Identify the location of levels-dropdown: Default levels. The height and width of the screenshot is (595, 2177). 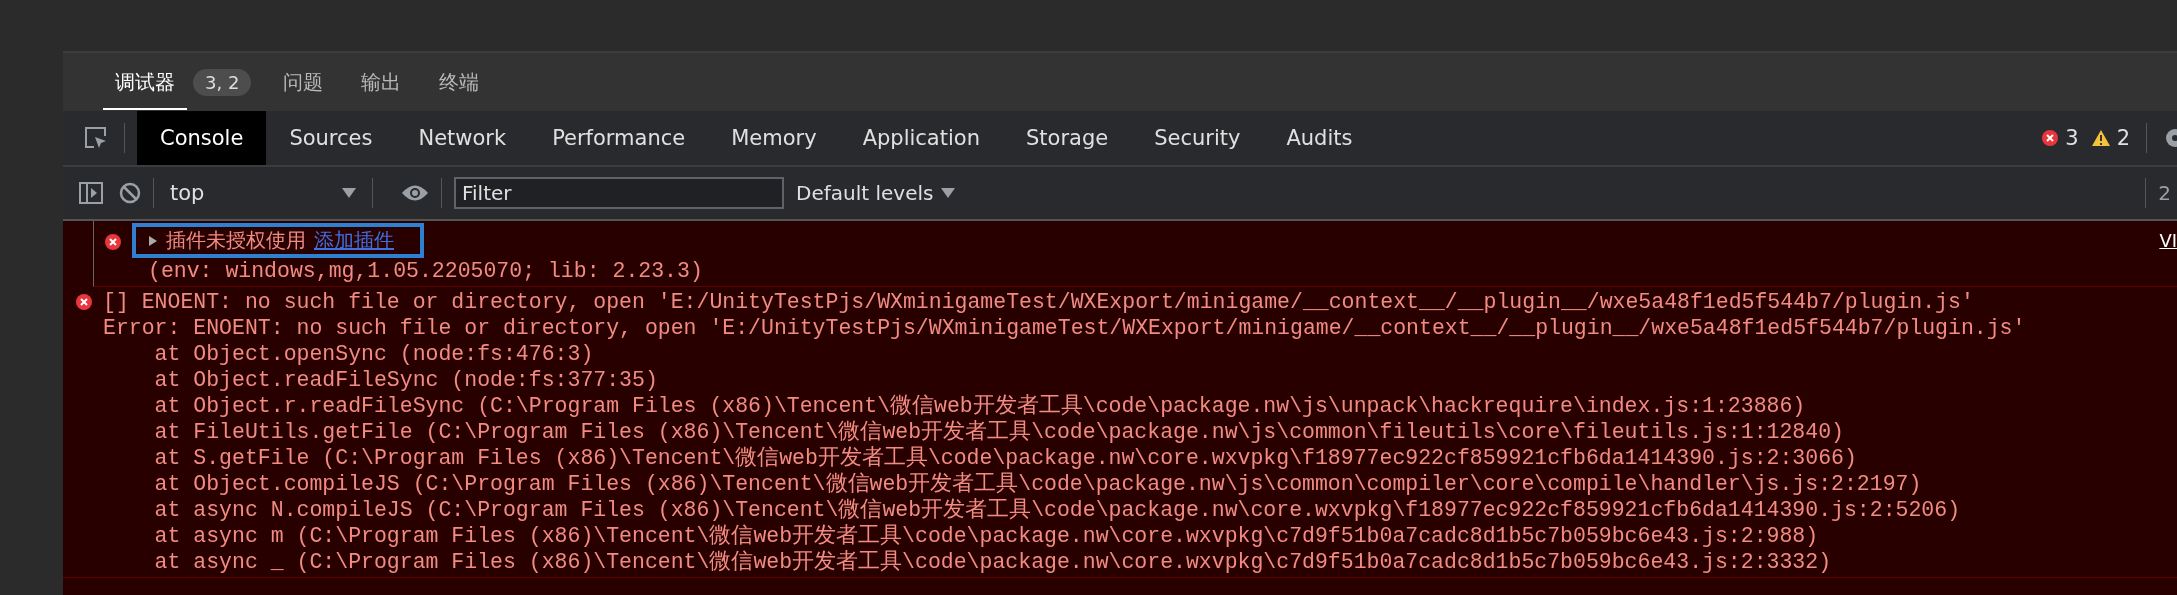
(876, 193).